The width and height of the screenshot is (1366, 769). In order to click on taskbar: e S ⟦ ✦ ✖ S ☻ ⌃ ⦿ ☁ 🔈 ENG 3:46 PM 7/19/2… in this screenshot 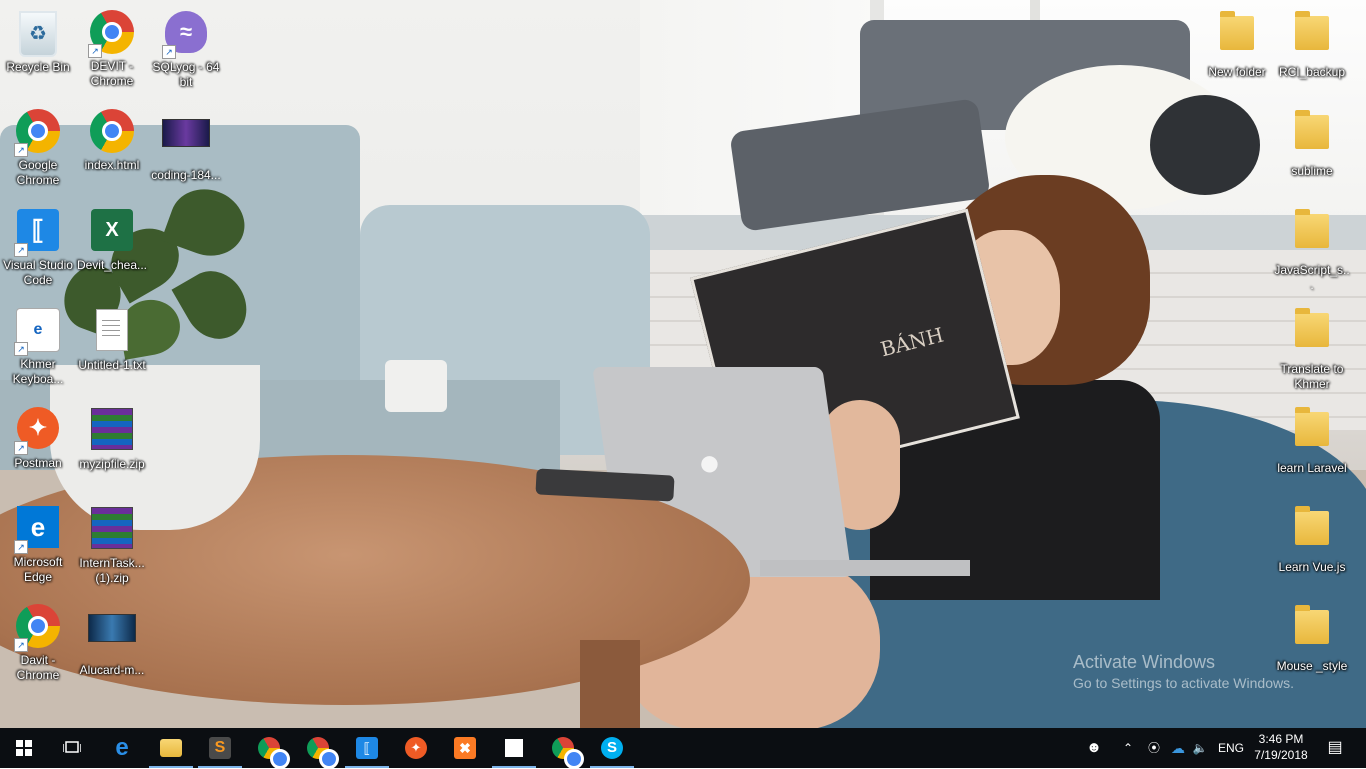, I will do `click(683, 748)`.